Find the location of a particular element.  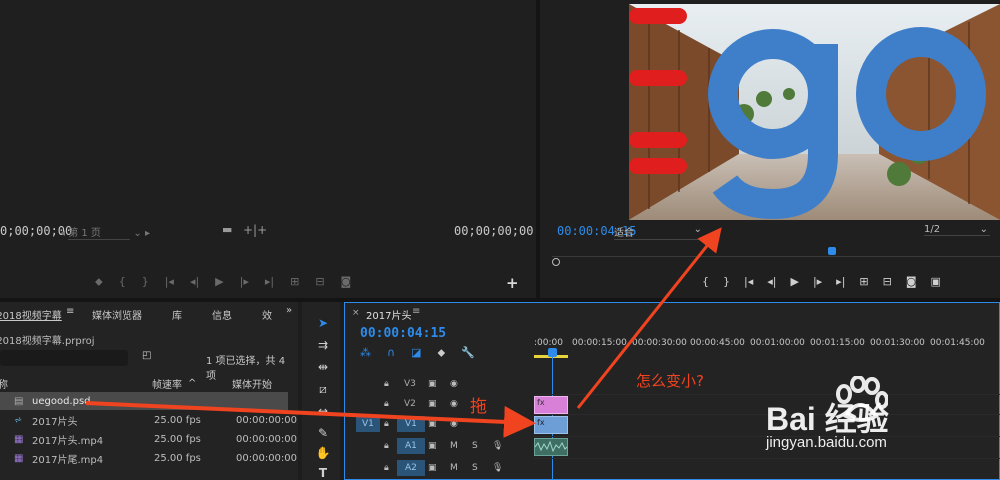

annotation-drag: 拖 is located at coordinates (478, 407).